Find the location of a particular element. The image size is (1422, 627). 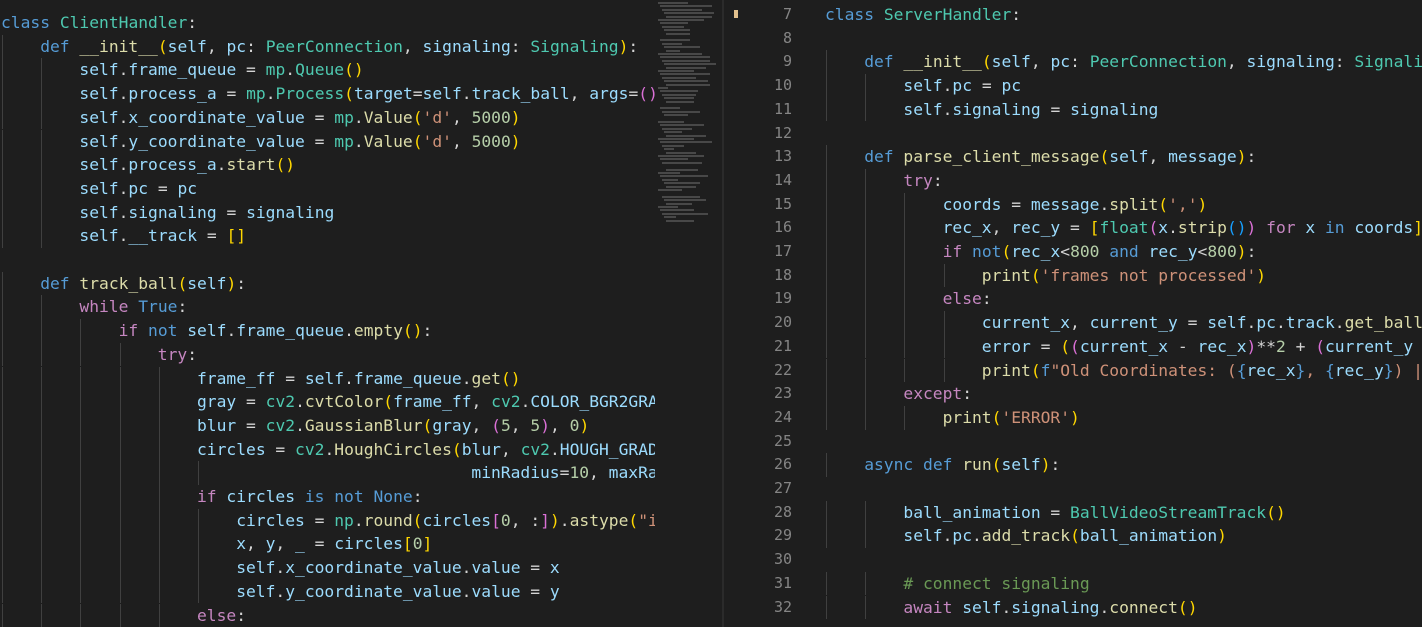

code-token: () is located at coordinates (354, 70).